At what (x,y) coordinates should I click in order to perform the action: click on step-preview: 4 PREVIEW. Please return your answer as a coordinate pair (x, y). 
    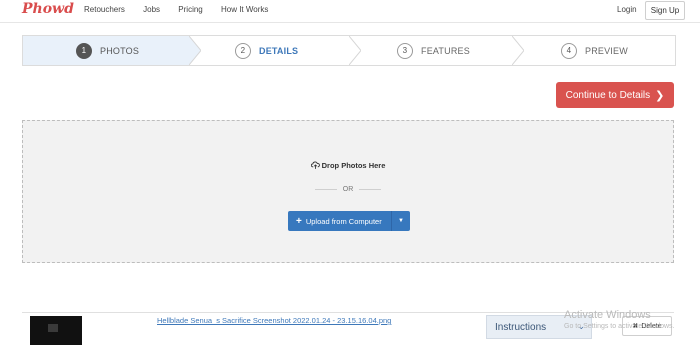
    Looking at the image, I should click on (616, 50).